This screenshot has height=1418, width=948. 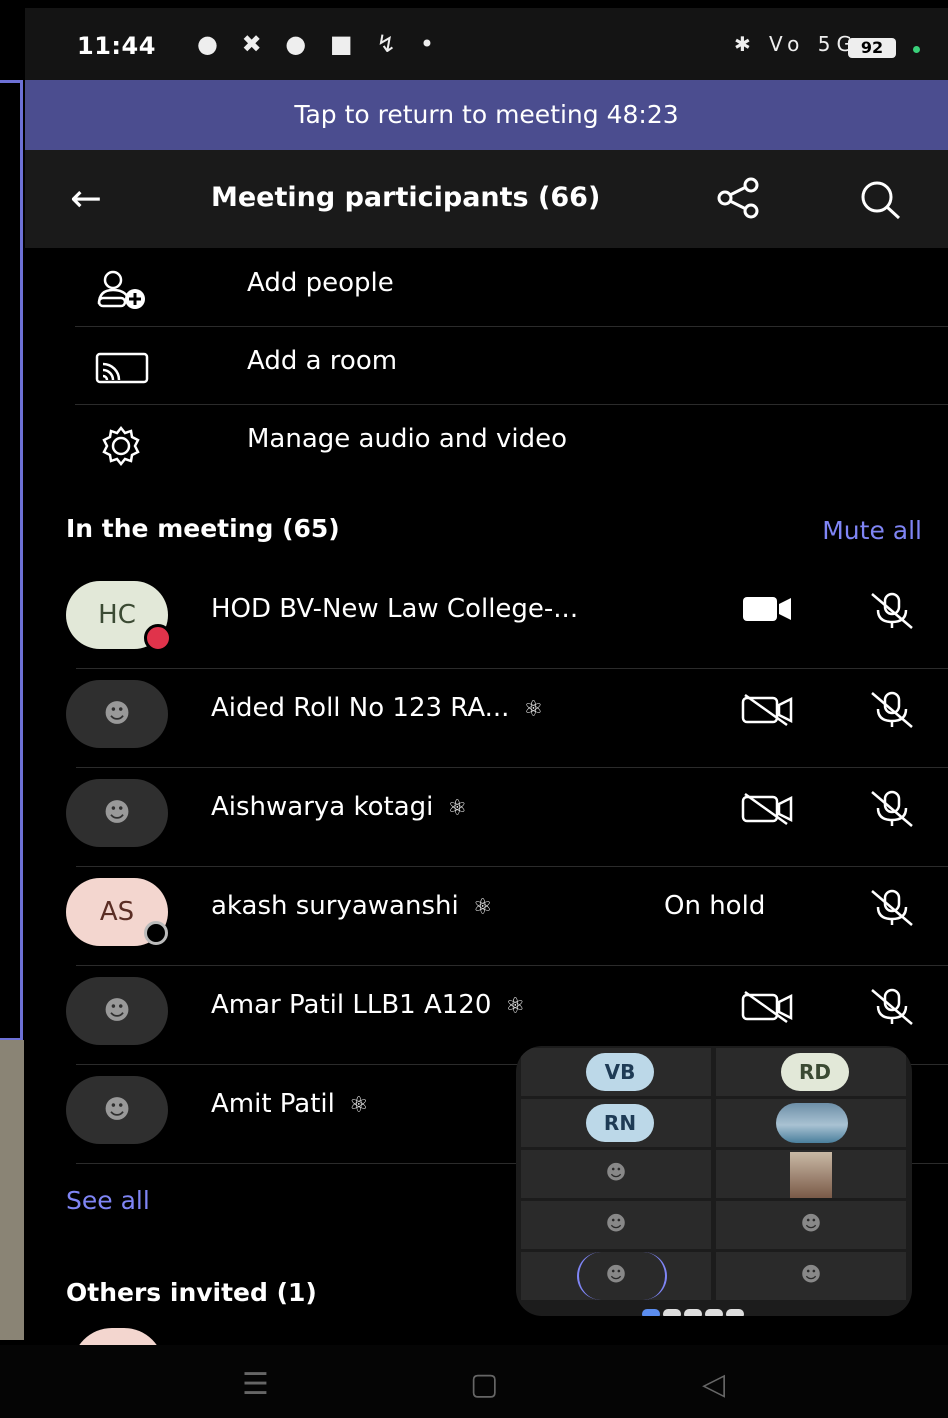 I want to click on back-arrow-icon: ←, so click(x=86, y=198).